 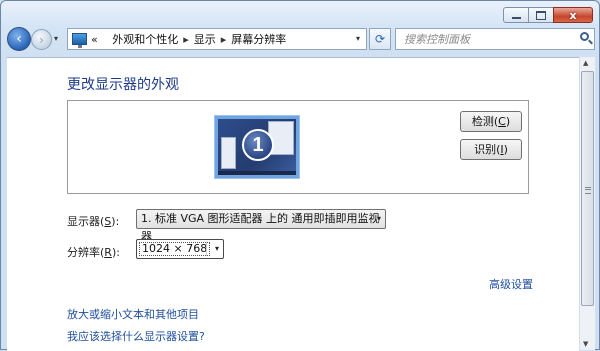 I want to click on close-icon: x, so click(x=573, y=15).